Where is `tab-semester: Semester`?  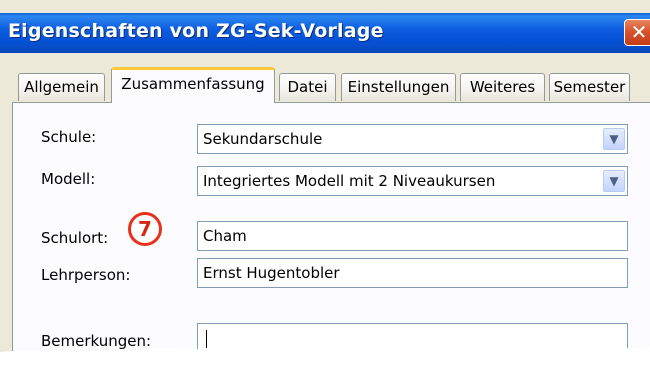
tab-semester: Semester is located at coordinates (589, 87).